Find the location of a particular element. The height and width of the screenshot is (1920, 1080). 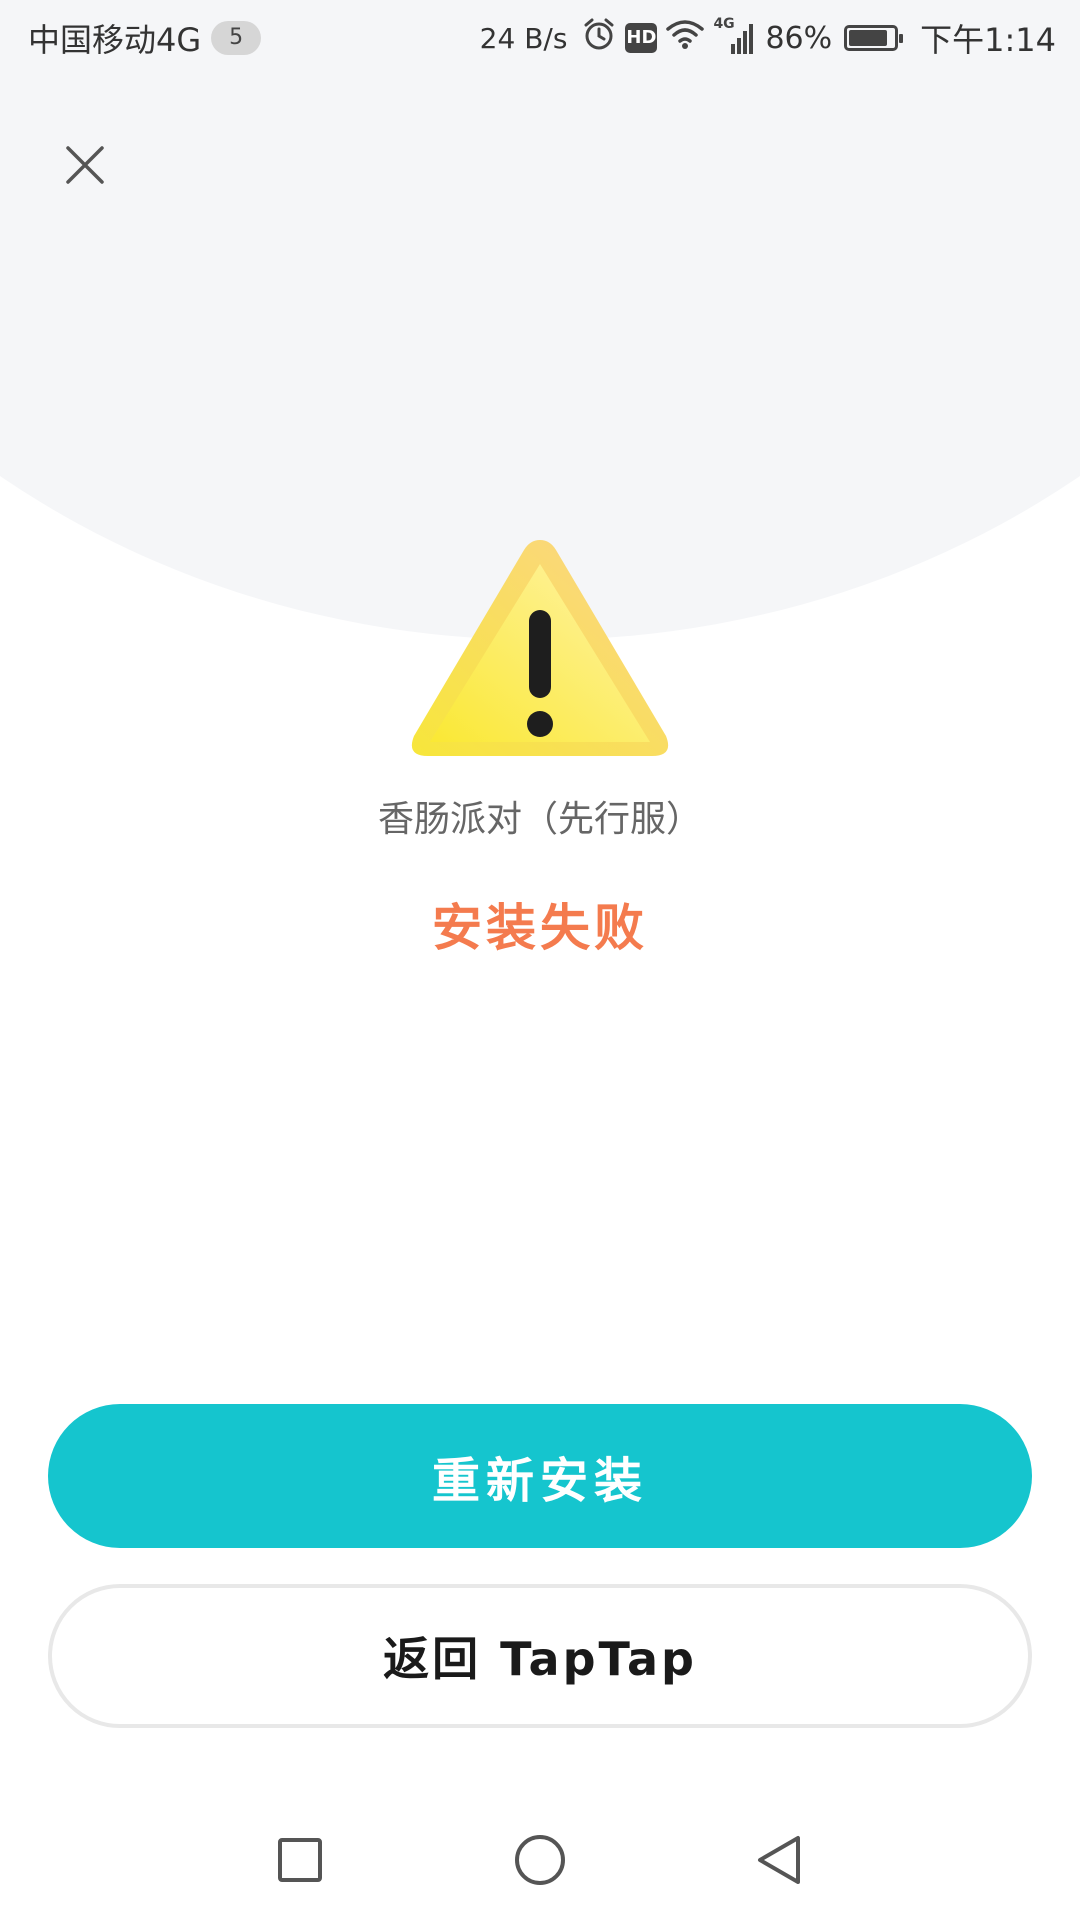

status-bar: 中国移动4G 5 24 B/s HD 4G 86% 下午1:14 is located at coordinates (540, 38).